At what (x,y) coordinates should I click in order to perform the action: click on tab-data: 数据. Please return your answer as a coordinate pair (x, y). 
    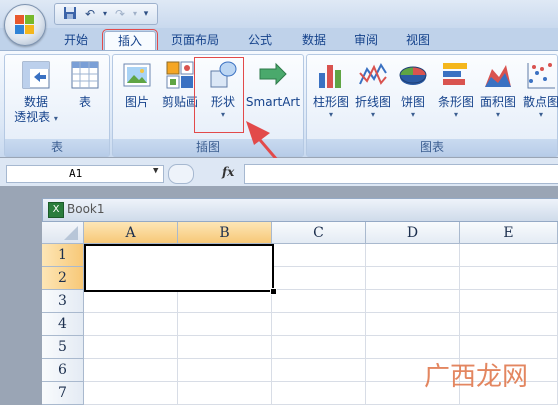
    Looking at the image, I should click on (314, 40).